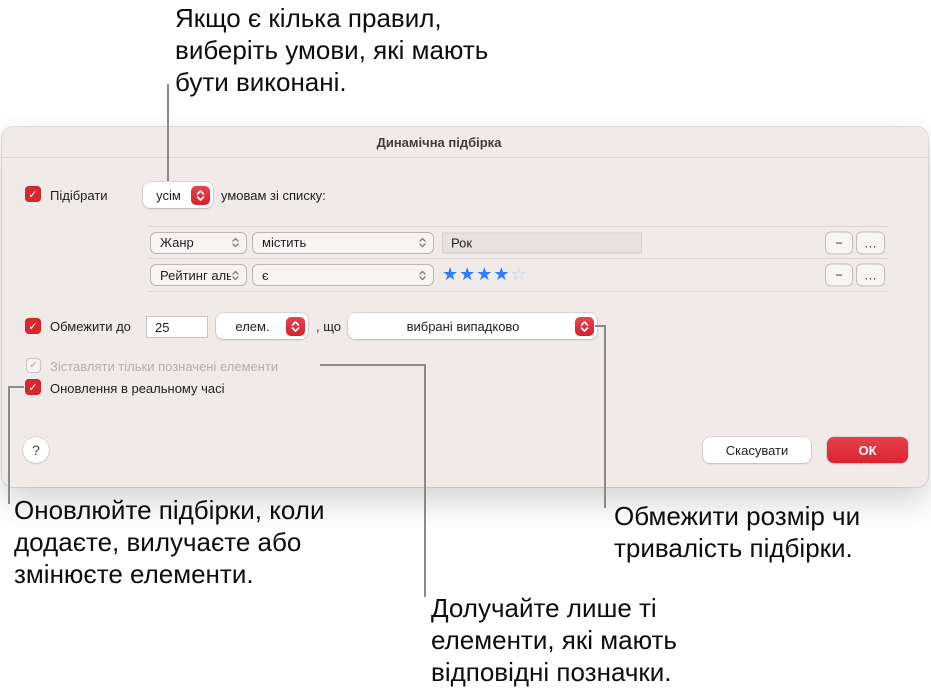  What do you see at coordinates (177, 242) in the screenshot?
I see `rule1-field-value: Жанр` at bounding box center [177, 242].